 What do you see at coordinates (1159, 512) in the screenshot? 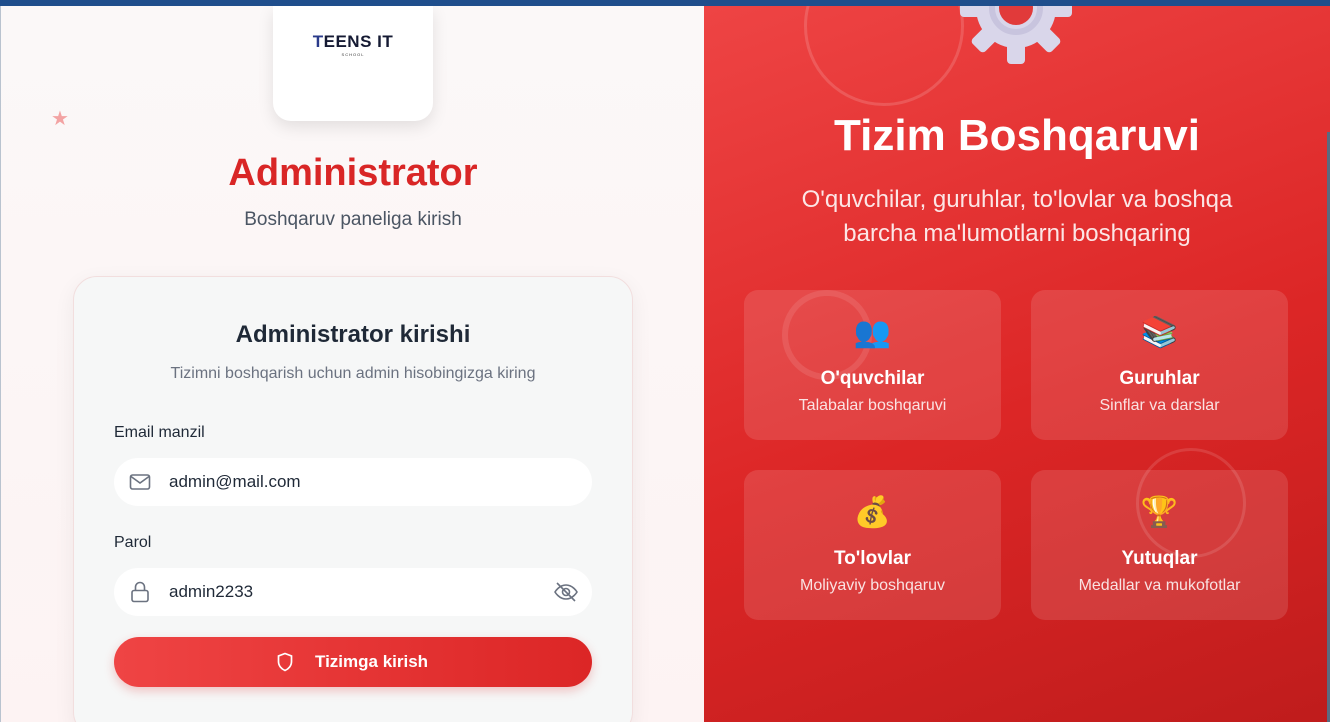
I see `trophy-icon: 🏆` at bounding box center [1159, 512].